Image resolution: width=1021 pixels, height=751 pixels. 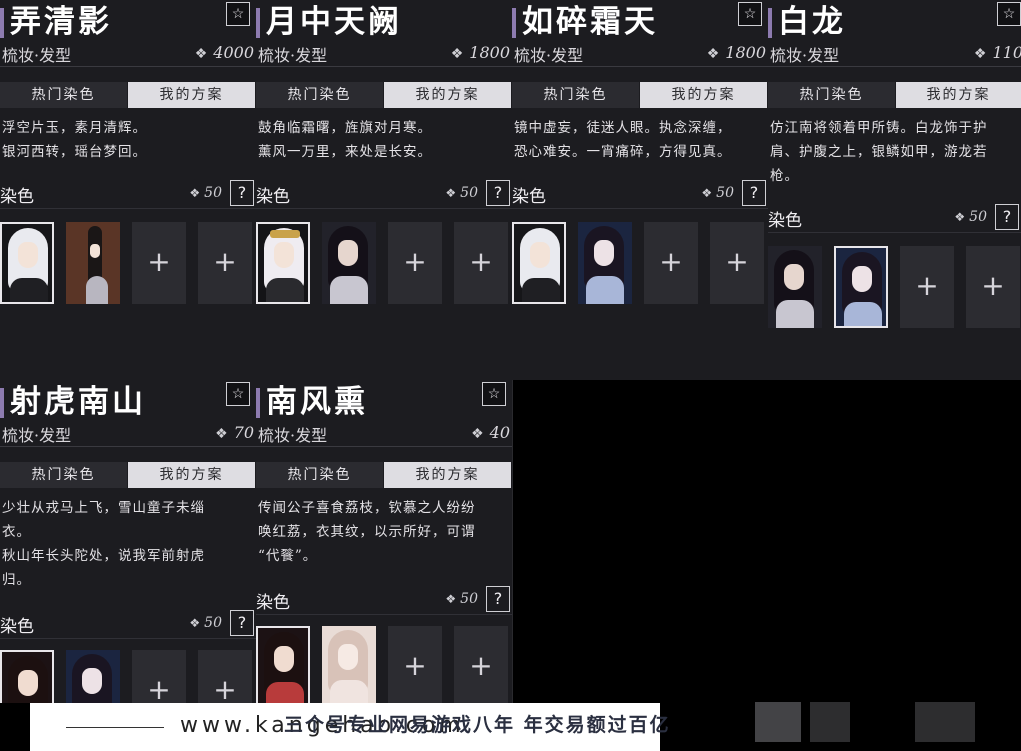 I want to click on desc-line: “代餮”。, so click(x=288, y=556).